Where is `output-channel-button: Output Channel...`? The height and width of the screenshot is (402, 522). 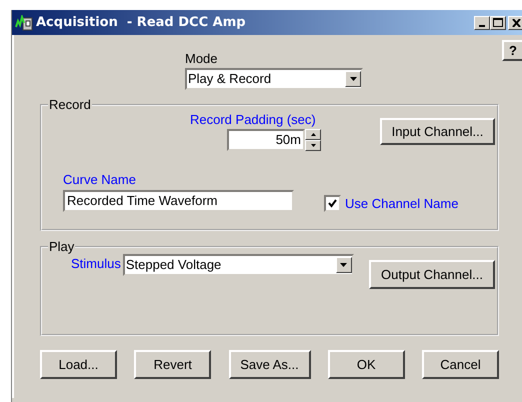
output-channel-button: Output Channel... is located at coordinates (432, 274).